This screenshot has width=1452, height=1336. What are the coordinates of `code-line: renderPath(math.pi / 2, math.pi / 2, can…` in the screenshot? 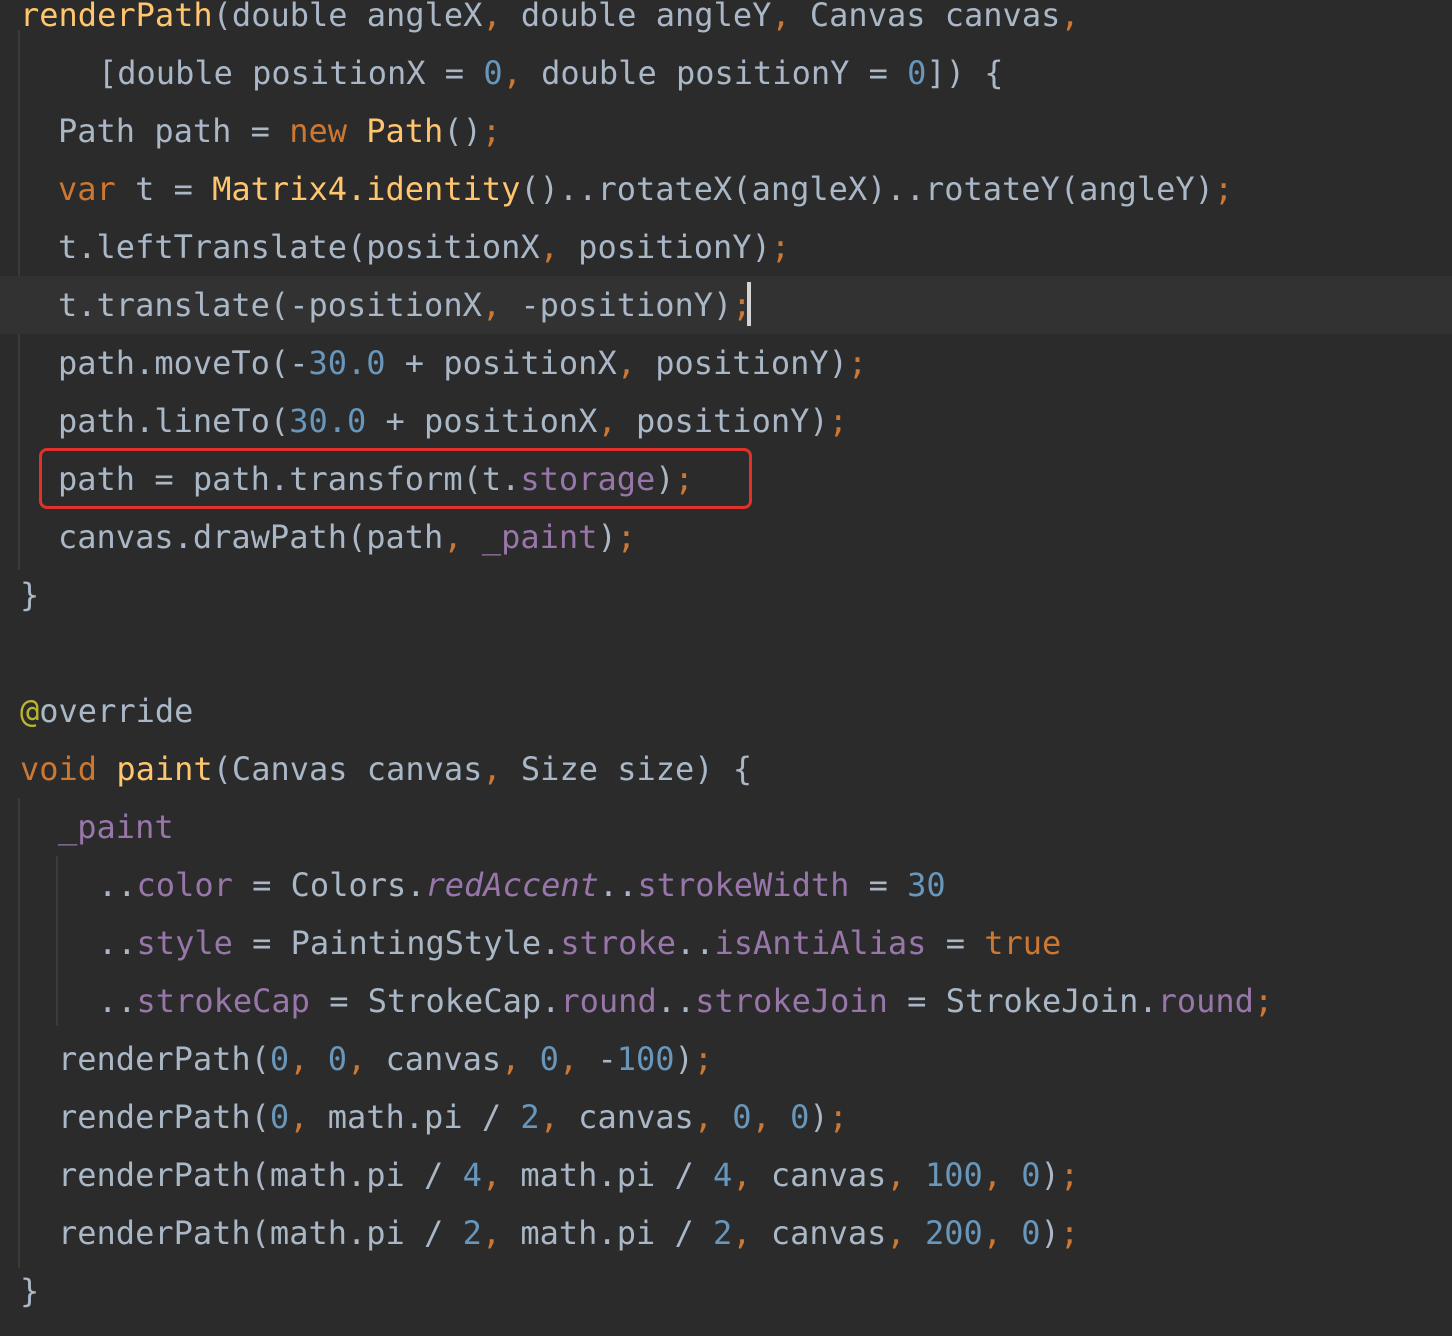 It's located at (726, 1233).